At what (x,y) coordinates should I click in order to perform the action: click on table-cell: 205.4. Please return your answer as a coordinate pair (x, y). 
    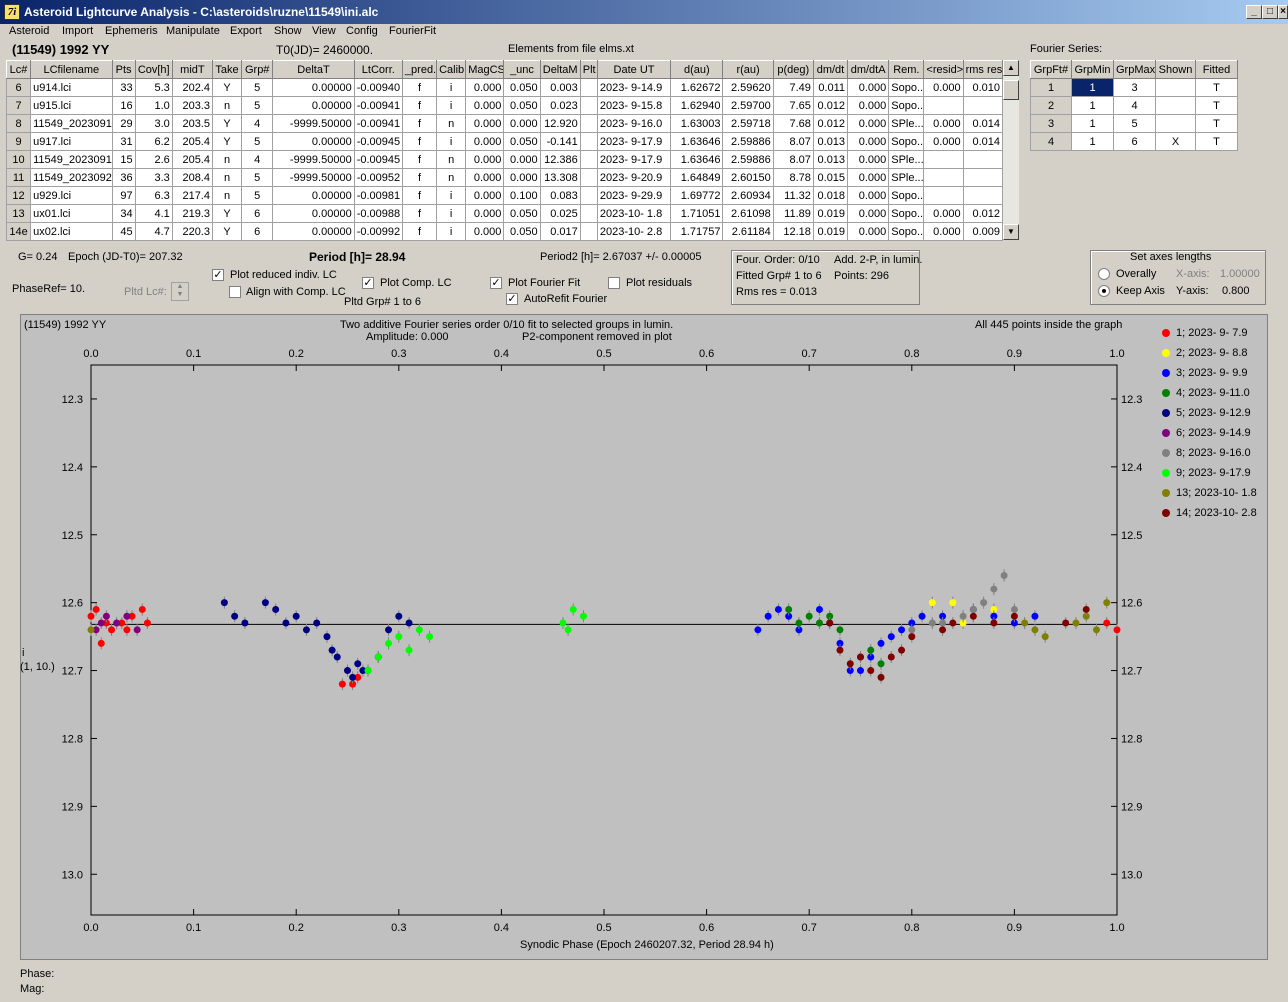
    Looking at the image, I should click on (192, 141).